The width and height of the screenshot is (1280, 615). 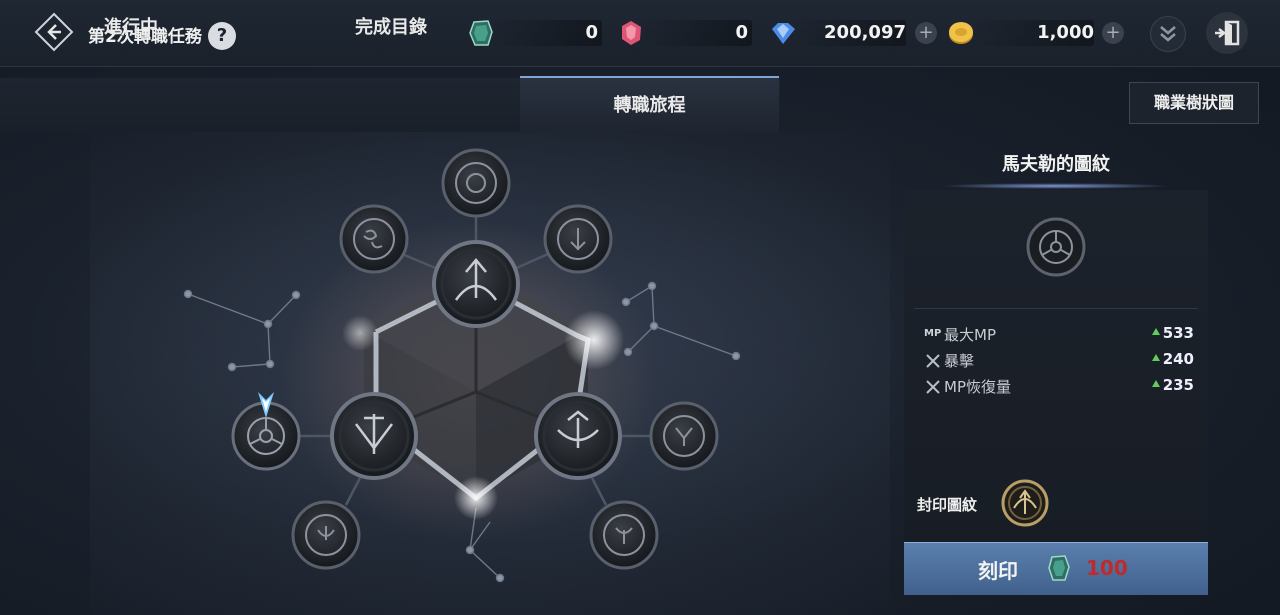 What do you see at coordinates (374, 239) in the screenshot?
I see `rune-node-upper-left` at bounding box center [374, 239].